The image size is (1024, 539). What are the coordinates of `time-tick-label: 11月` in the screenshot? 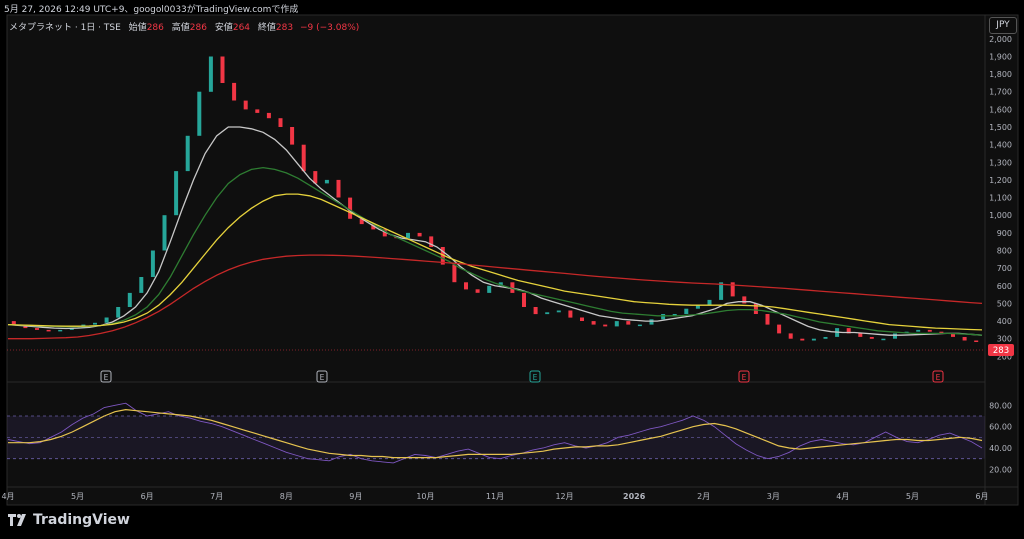 It's located at (495, 496).